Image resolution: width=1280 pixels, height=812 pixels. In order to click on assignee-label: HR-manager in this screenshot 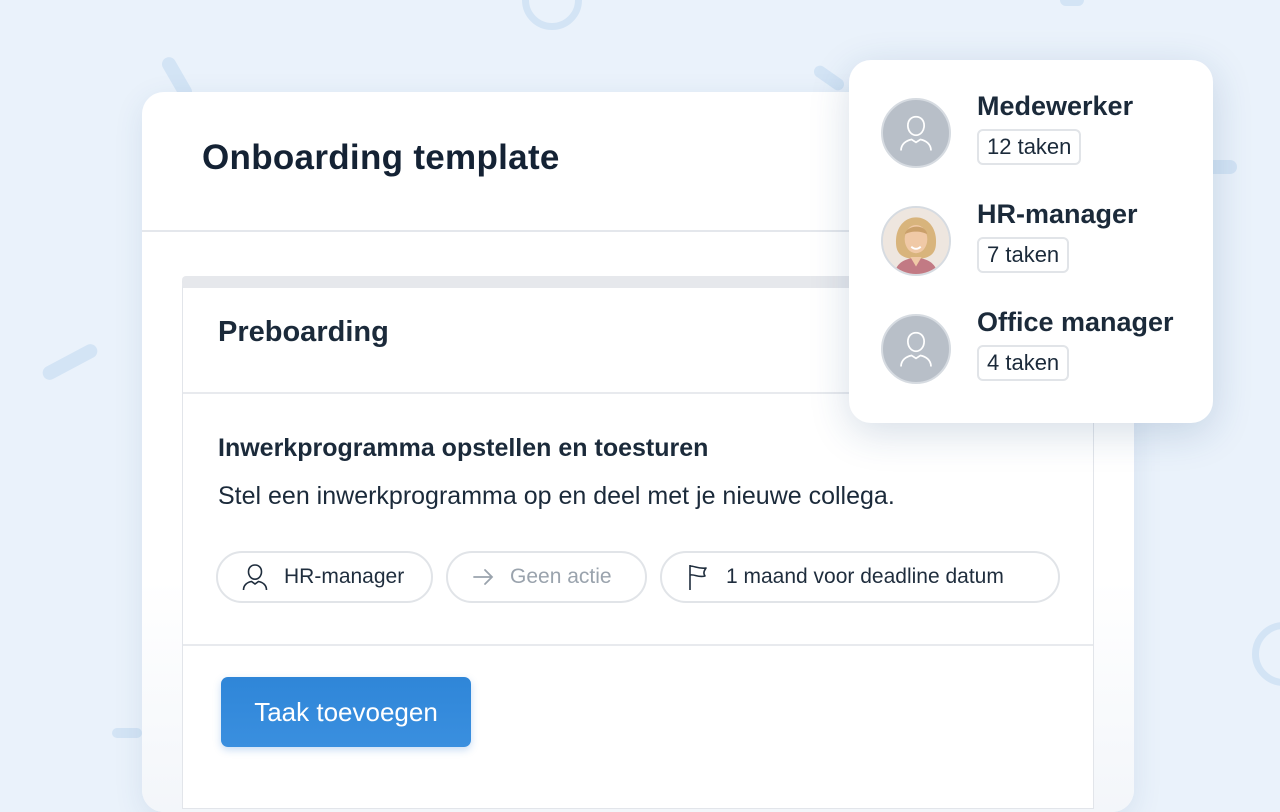, I will do `click(344, 576)`.